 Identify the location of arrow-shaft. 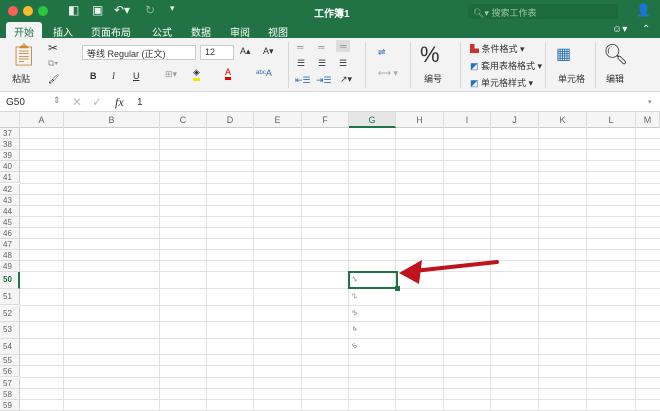
(455, 266).